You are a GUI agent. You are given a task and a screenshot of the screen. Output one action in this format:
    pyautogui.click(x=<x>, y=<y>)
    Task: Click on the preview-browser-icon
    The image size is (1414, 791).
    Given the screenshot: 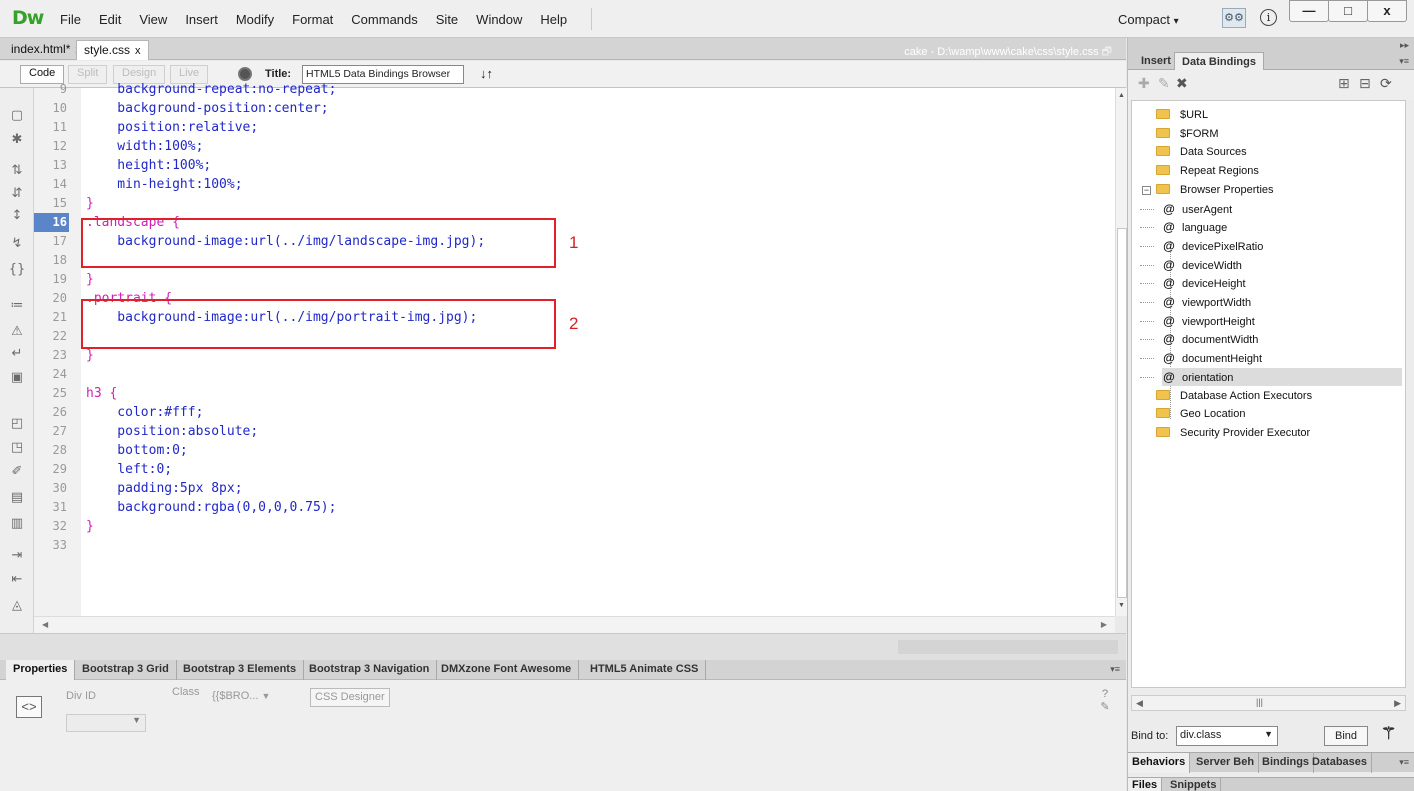 What is the action you would take?
    pyautogui.click(x=245, y=74)
    